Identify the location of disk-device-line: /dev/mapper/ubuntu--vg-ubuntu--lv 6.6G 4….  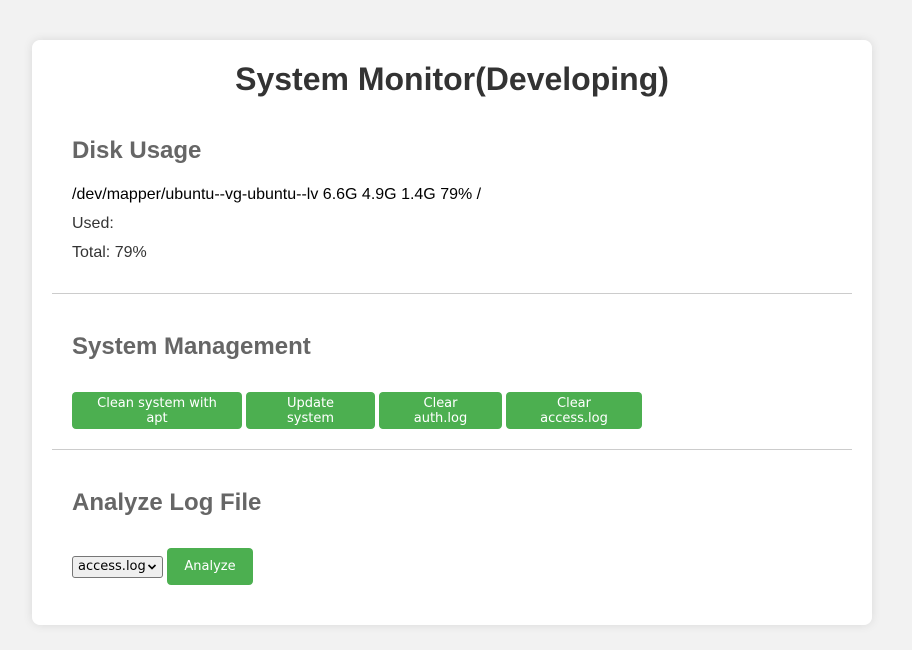
(277, 194).